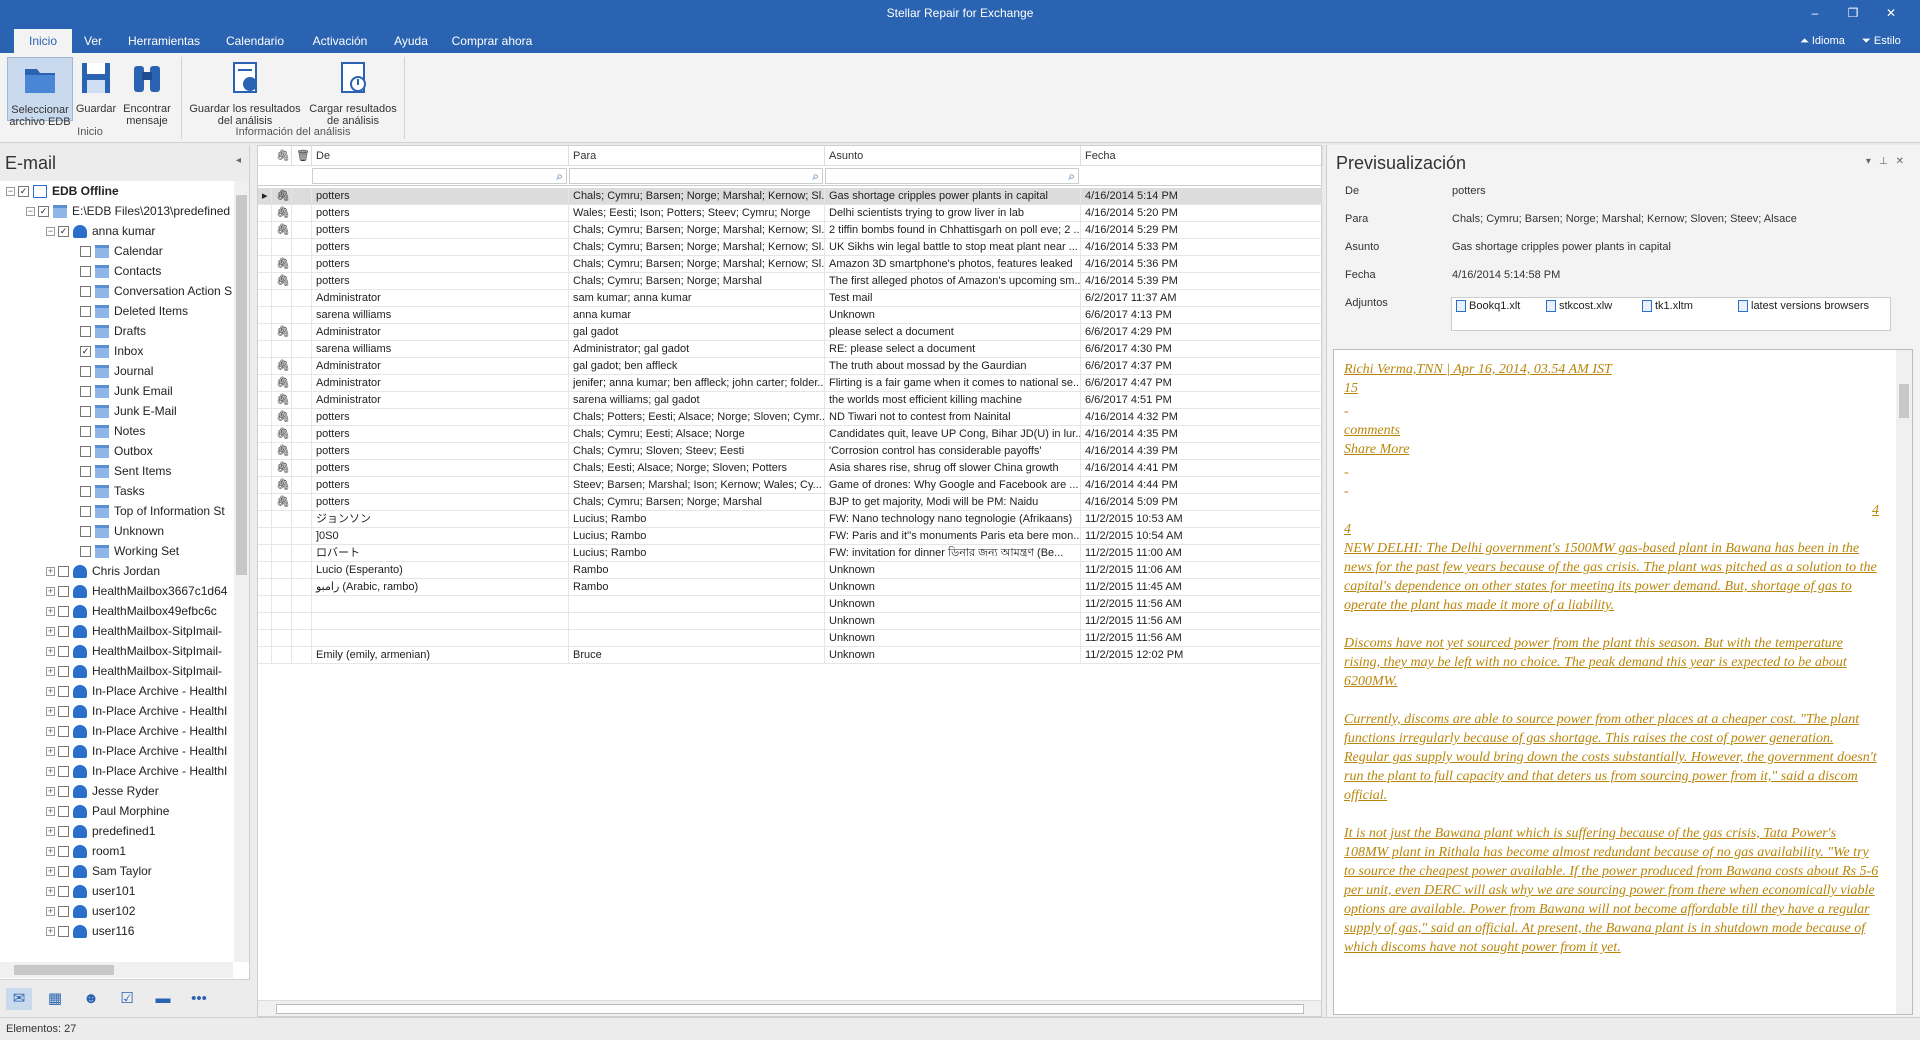 This screenshot has width=1920, height=1040. Describe the element at coordinates (953, 156) in the screenshot. I see `column-header-subject: Asunto` at that location.